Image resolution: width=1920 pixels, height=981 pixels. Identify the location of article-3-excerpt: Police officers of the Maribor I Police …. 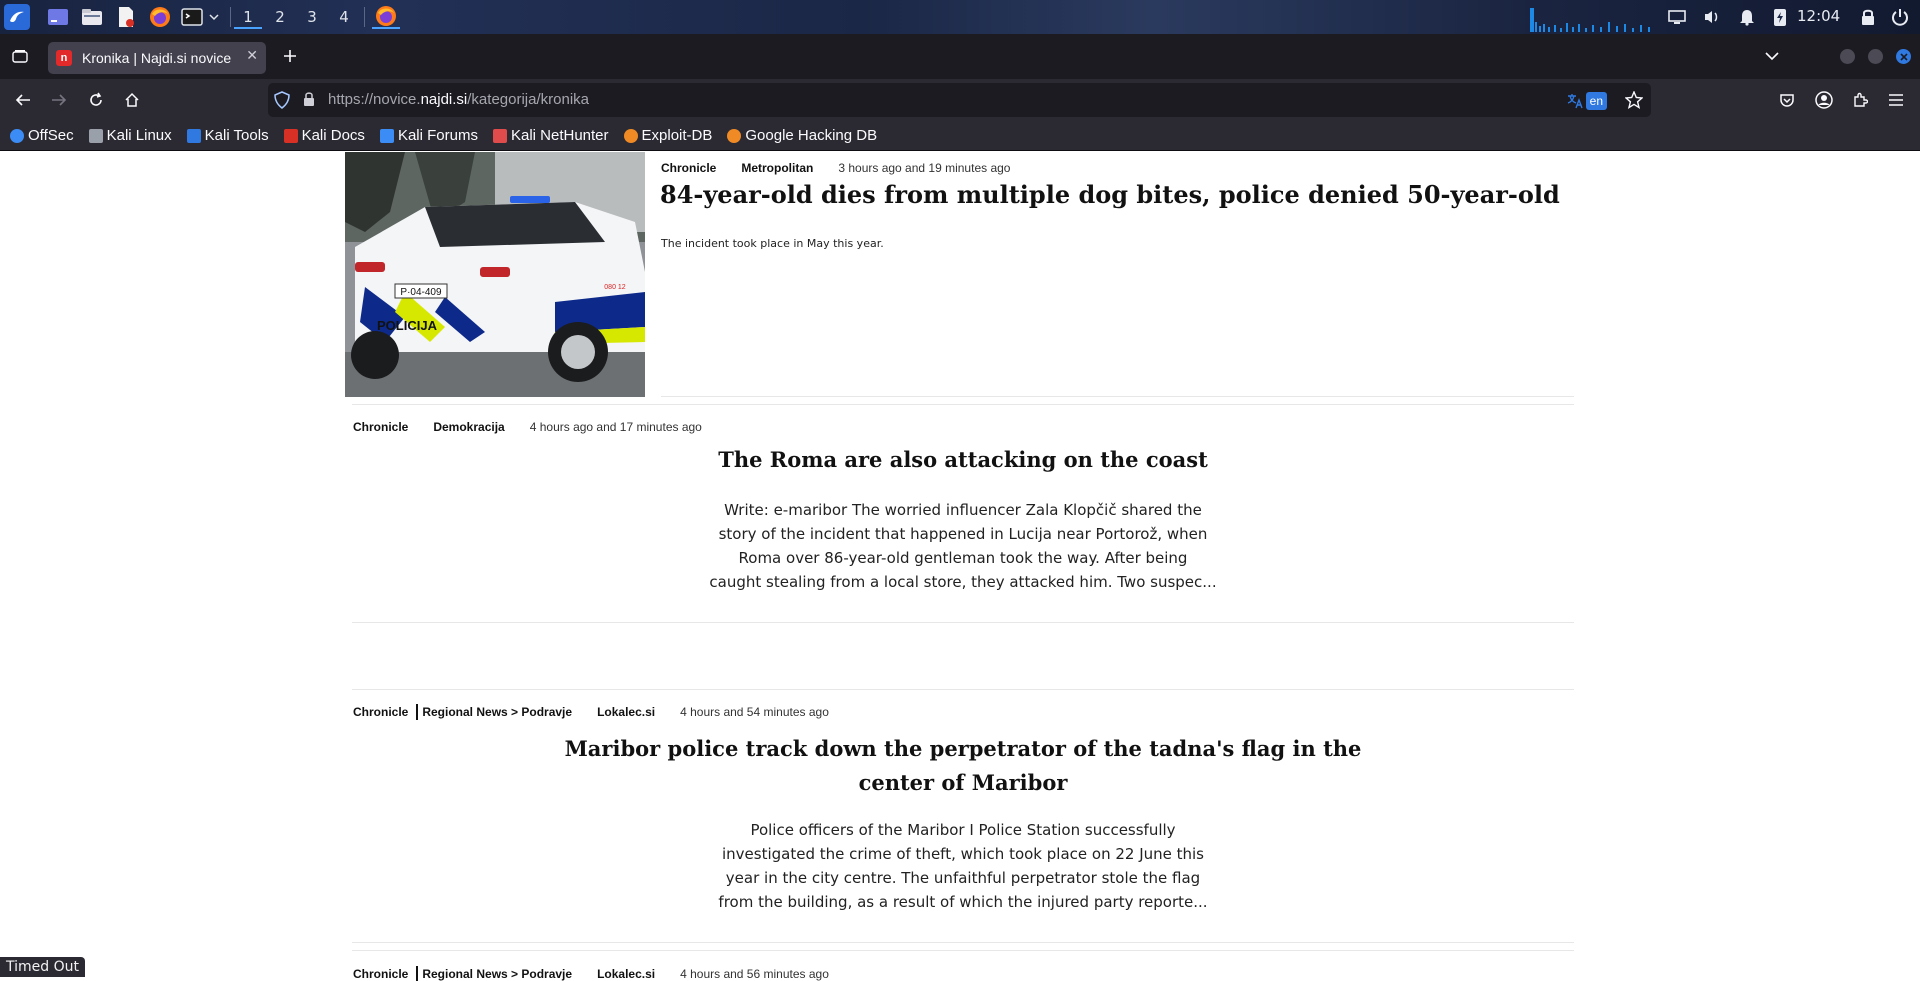
(963, 866).